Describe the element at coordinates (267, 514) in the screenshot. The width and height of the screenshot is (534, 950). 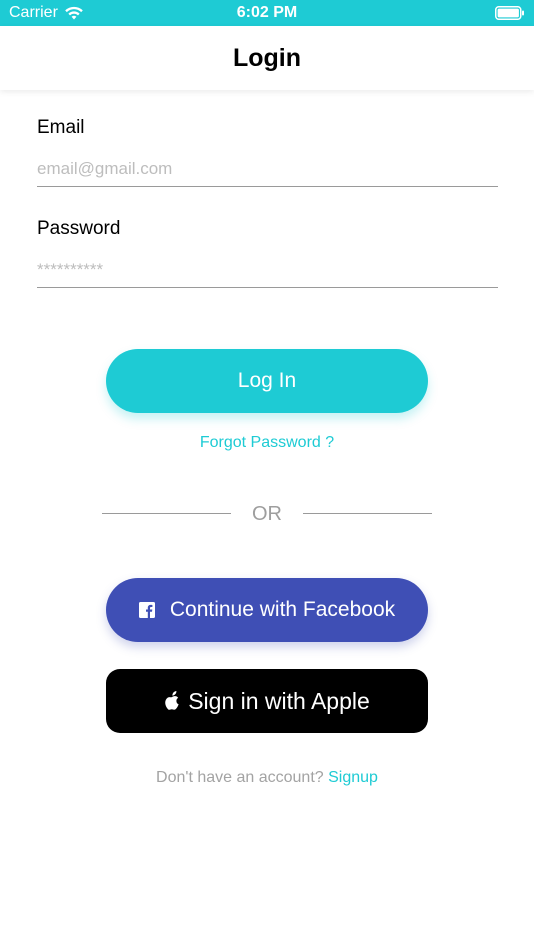
I see `or-label: OR` at that location.